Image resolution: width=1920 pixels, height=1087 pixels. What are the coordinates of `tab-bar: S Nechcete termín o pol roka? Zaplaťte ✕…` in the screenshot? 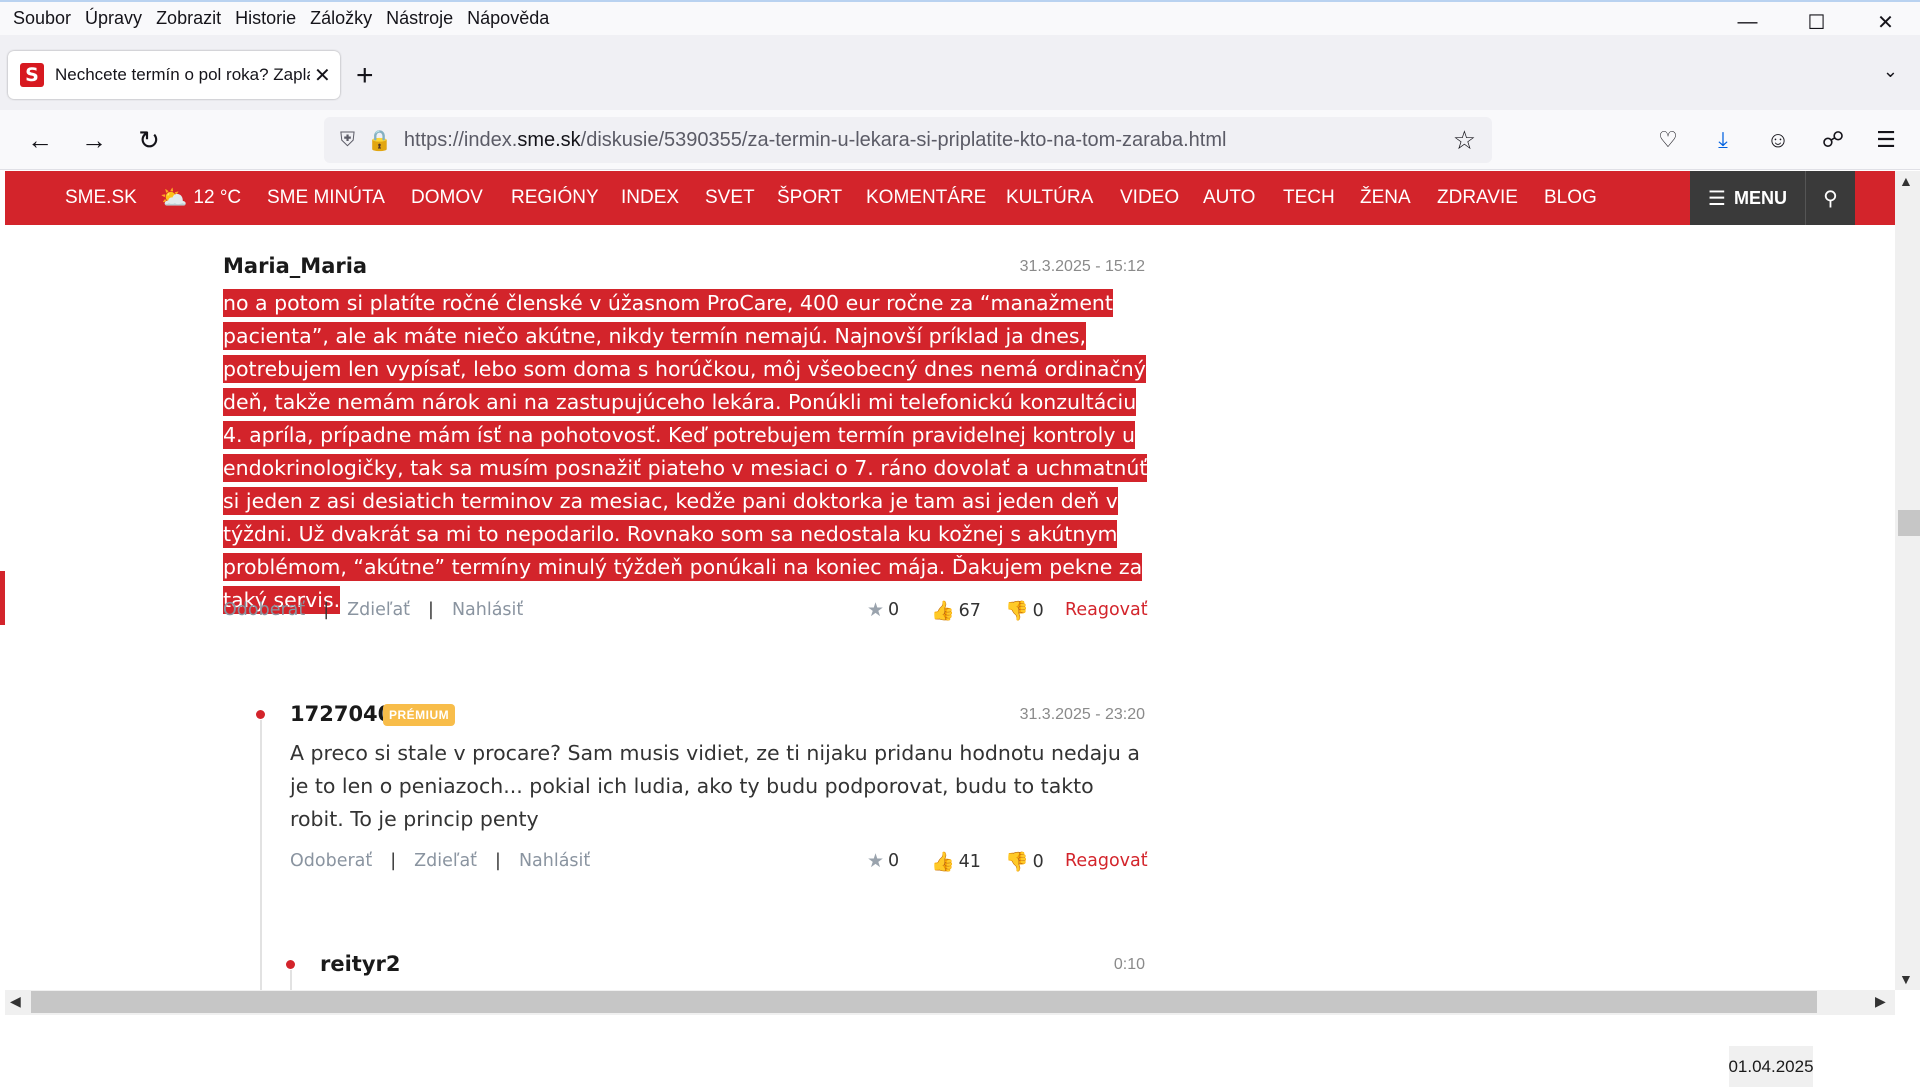 It's located at (960, 72).